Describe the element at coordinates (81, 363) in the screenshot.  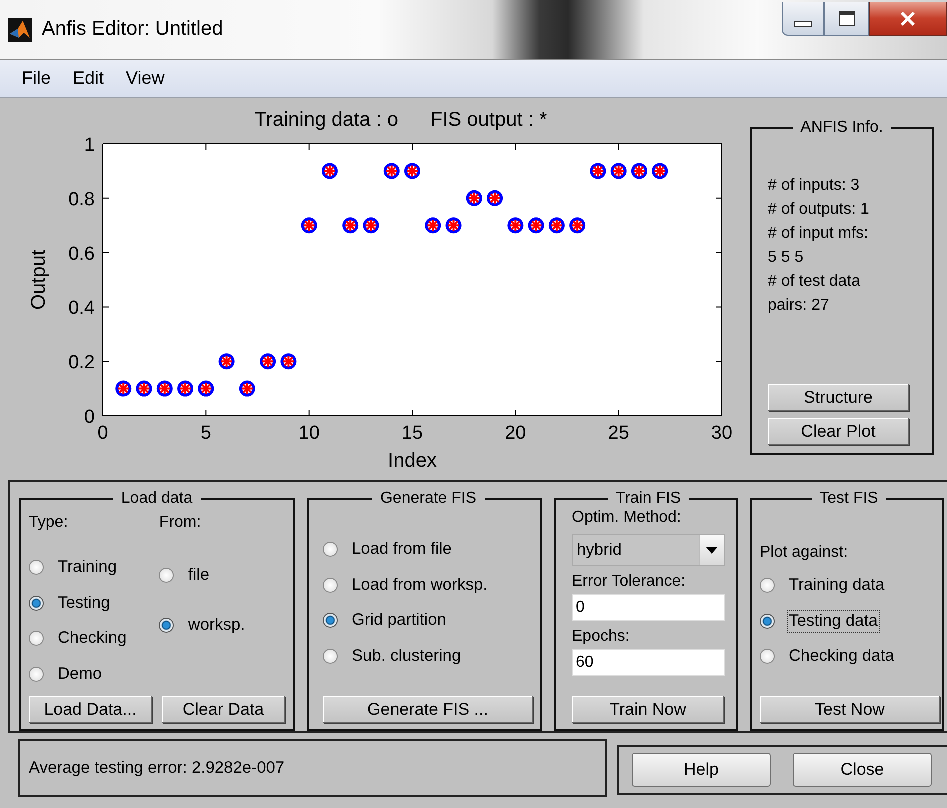
I see `tick-label: 0.2` at that location.